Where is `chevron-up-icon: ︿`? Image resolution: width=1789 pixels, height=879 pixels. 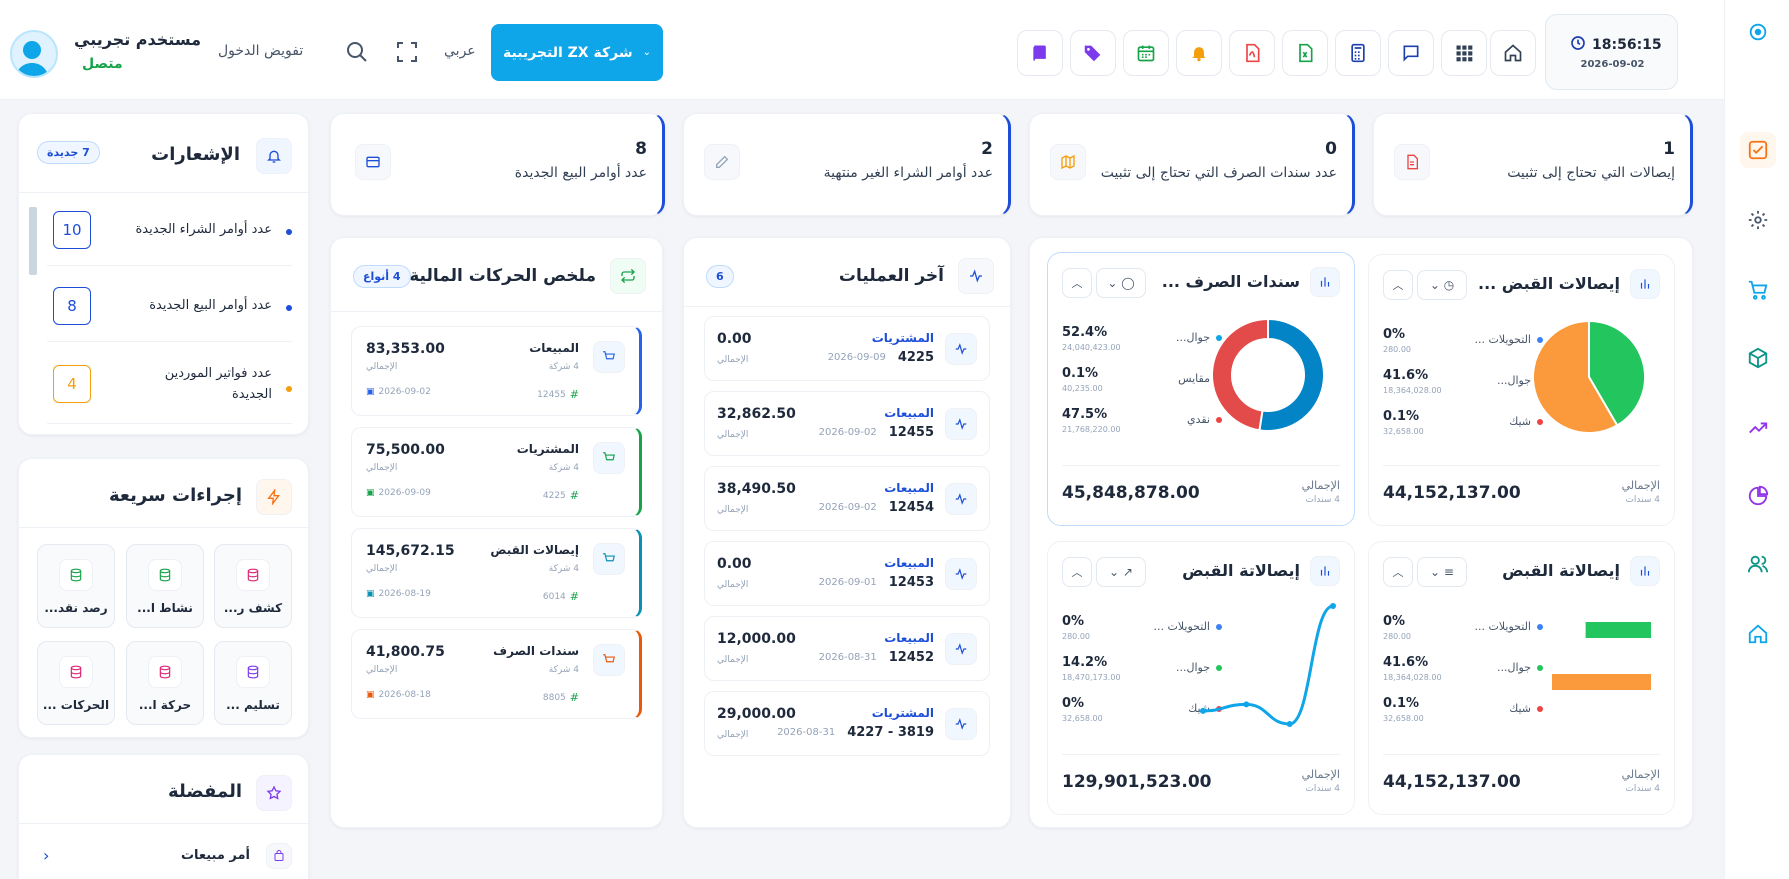
chevron-up-icon: ︿ is located at coordinates (1398, 285).